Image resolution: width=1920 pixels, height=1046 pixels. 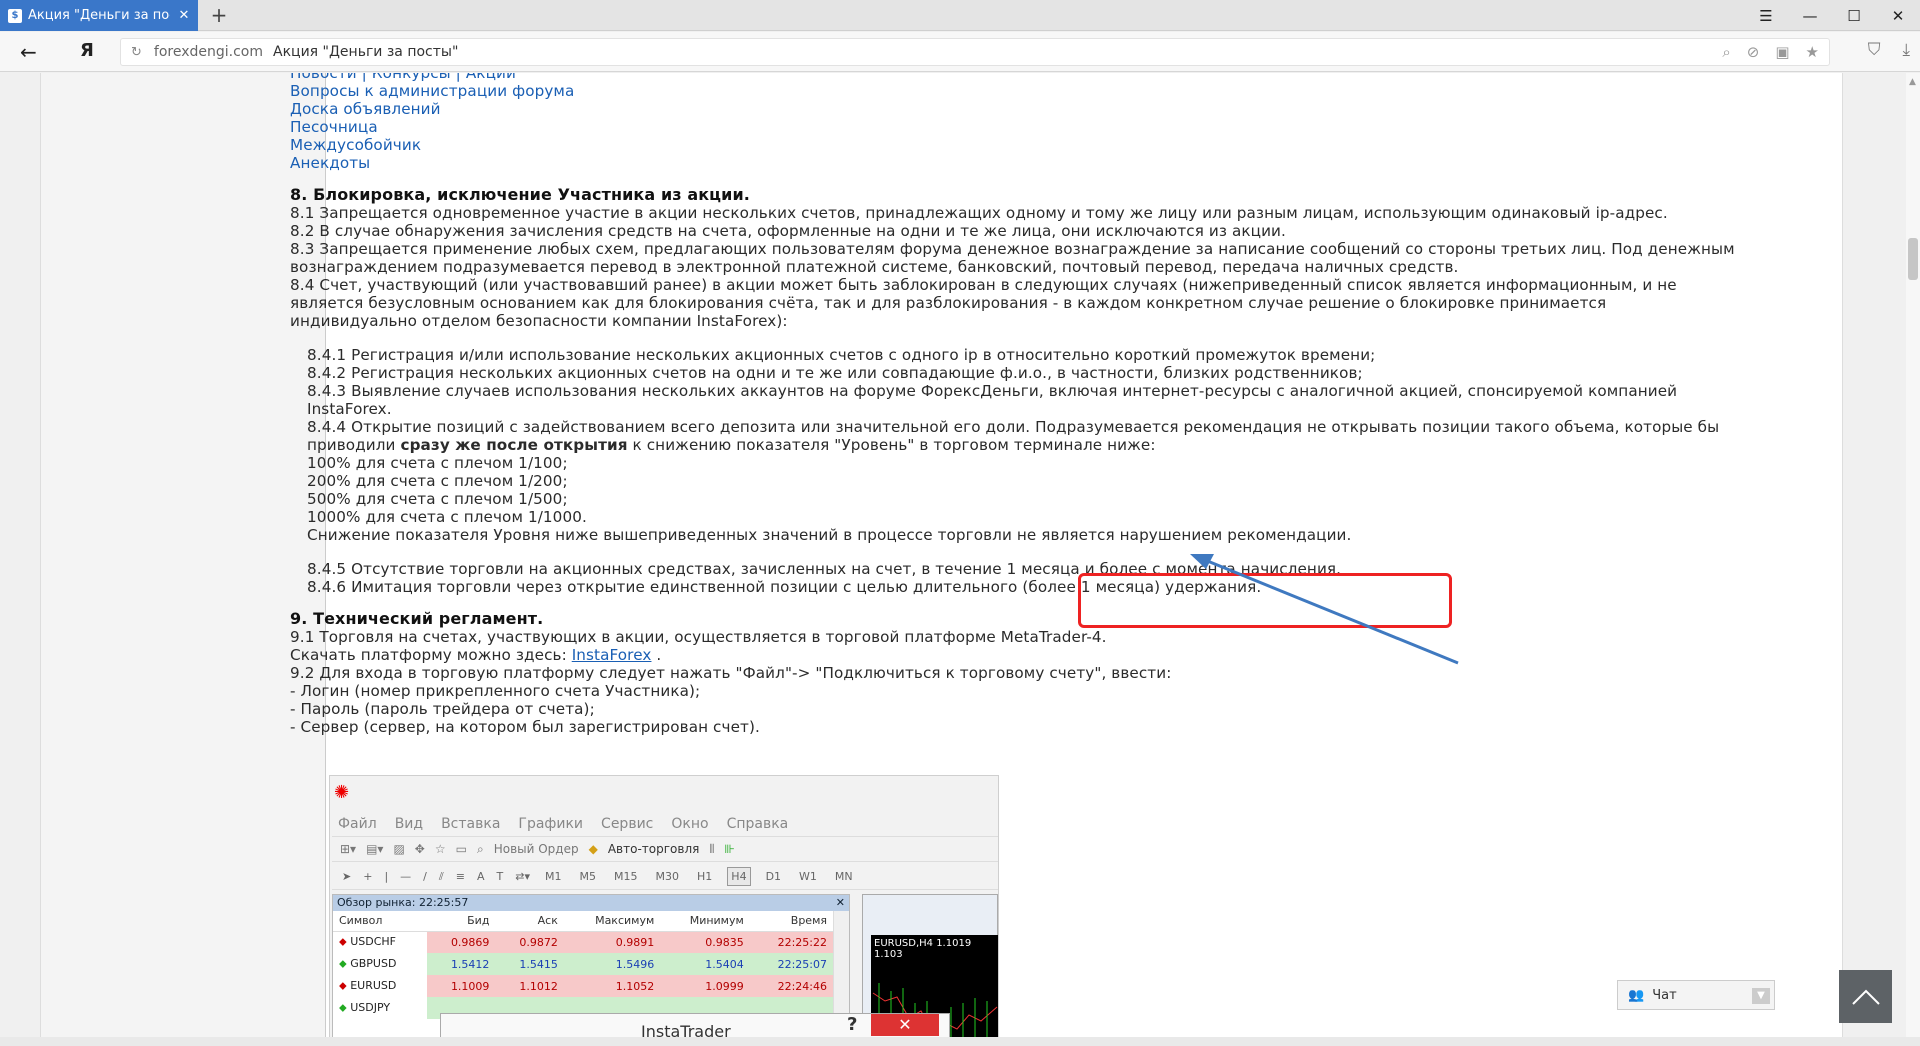 I want to click on vline-icon: |, so click(x=386, y=876).